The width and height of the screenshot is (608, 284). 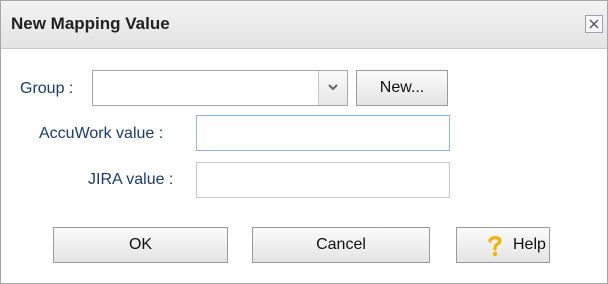 I want to click on group-label: Group :, so click(x=47, y=88).